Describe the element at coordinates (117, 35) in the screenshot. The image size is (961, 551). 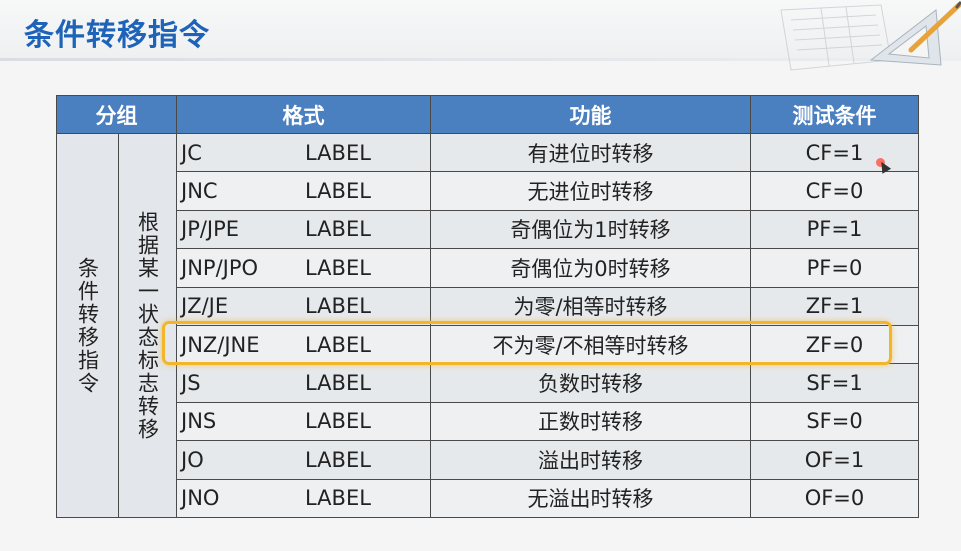
I see `slide-title: 条件转移指令` at that location.